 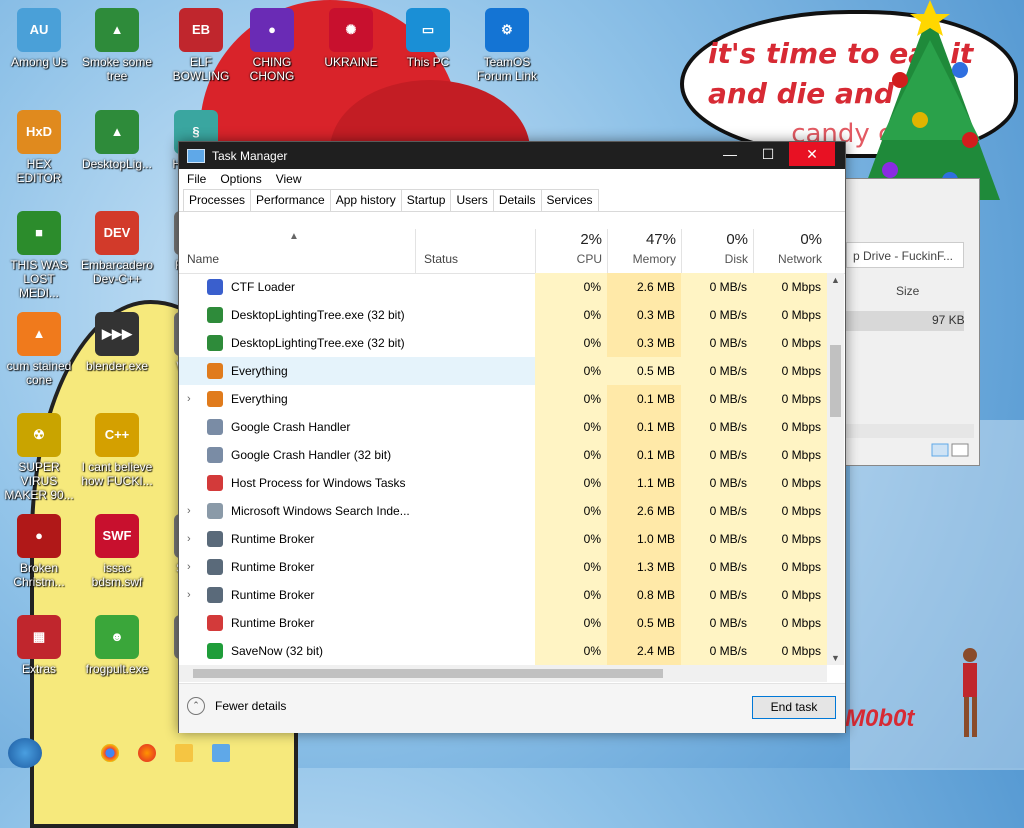 I want to click on memory-value: 1.3 MB, so click(x=644, y=567).